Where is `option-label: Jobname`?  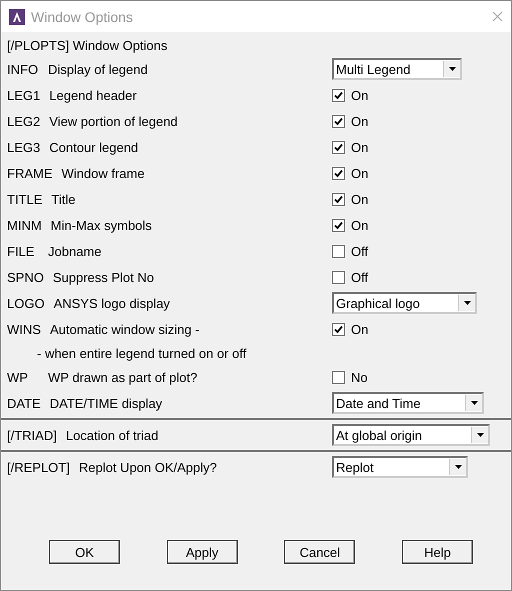 option-label: Jobname is located at coordinates (75, 251).